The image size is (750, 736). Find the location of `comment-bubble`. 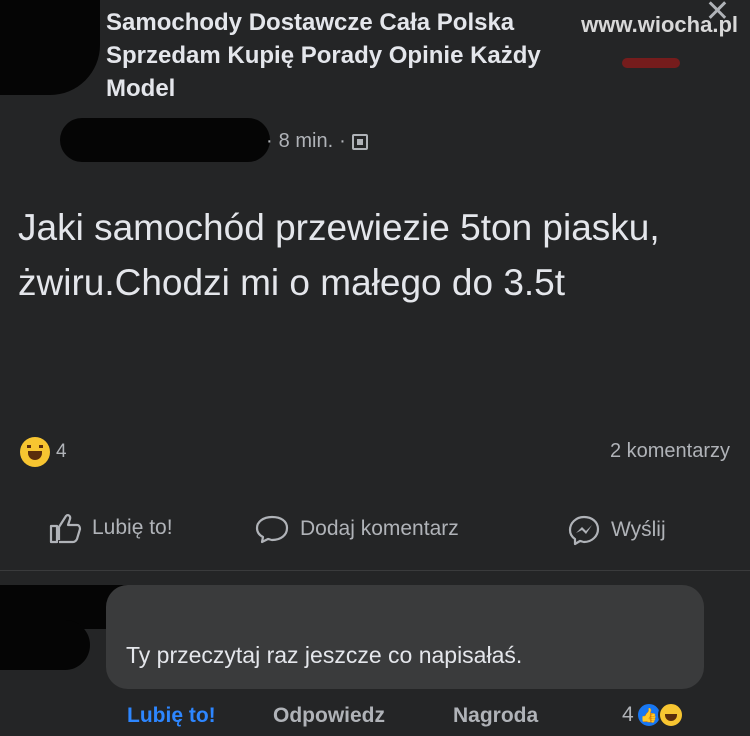

comment-bubble is located at coordinates (405, 637).